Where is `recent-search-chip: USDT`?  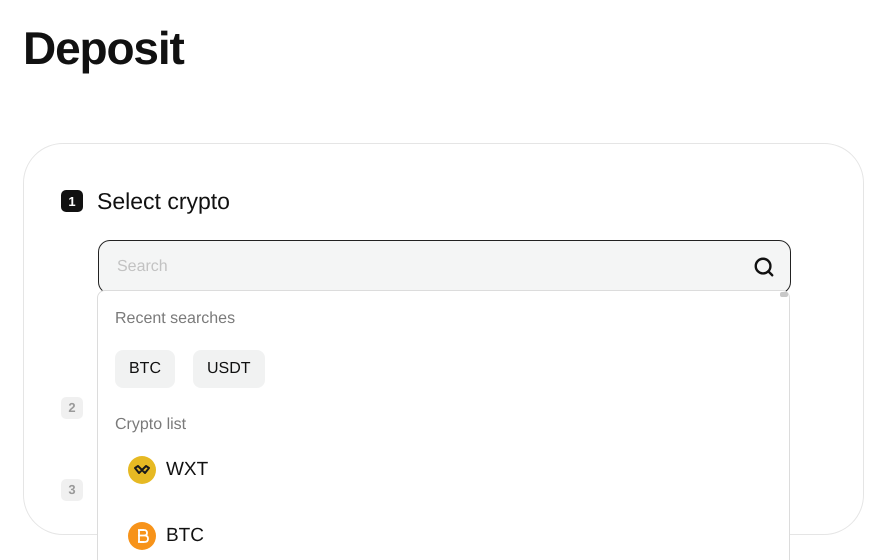
recent-search-chip: USDT is located at coordinates (229, 369).